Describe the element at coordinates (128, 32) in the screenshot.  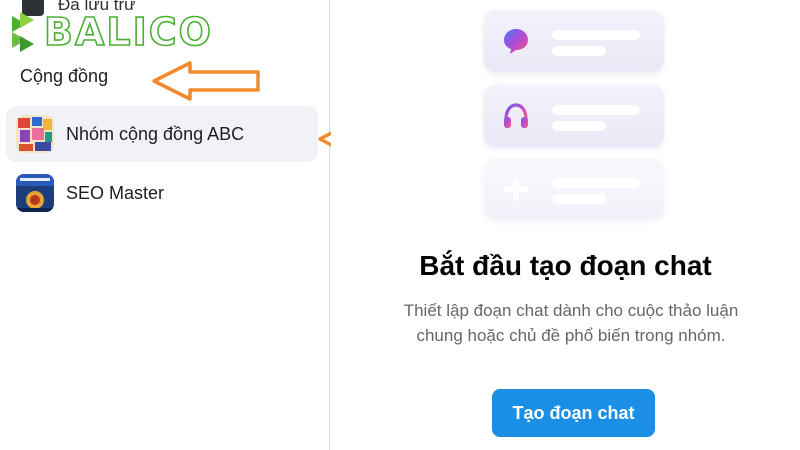
I see `logo-text: BALICO` at that location.